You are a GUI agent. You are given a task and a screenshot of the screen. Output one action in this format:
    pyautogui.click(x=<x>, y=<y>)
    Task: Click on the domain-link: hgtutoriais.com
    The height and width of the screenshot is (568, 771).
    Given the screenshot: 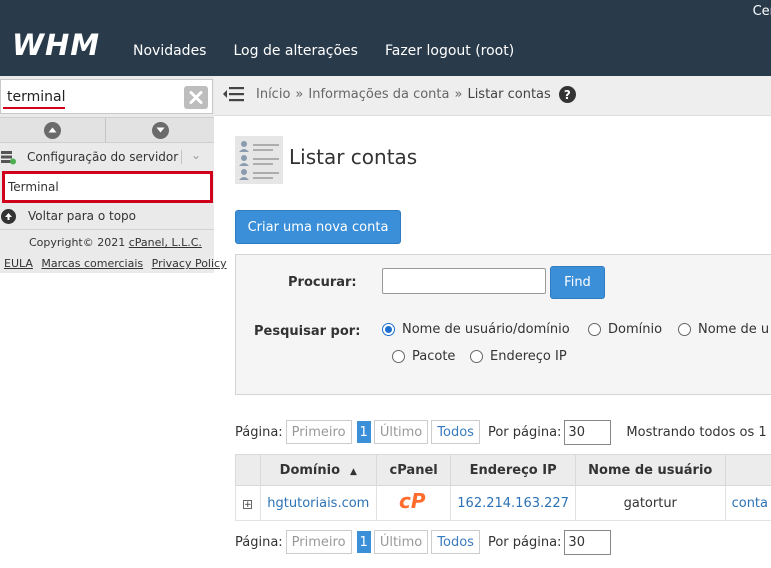 What is the action you would take?
    pyautogui.click(x=318, y=503)
    